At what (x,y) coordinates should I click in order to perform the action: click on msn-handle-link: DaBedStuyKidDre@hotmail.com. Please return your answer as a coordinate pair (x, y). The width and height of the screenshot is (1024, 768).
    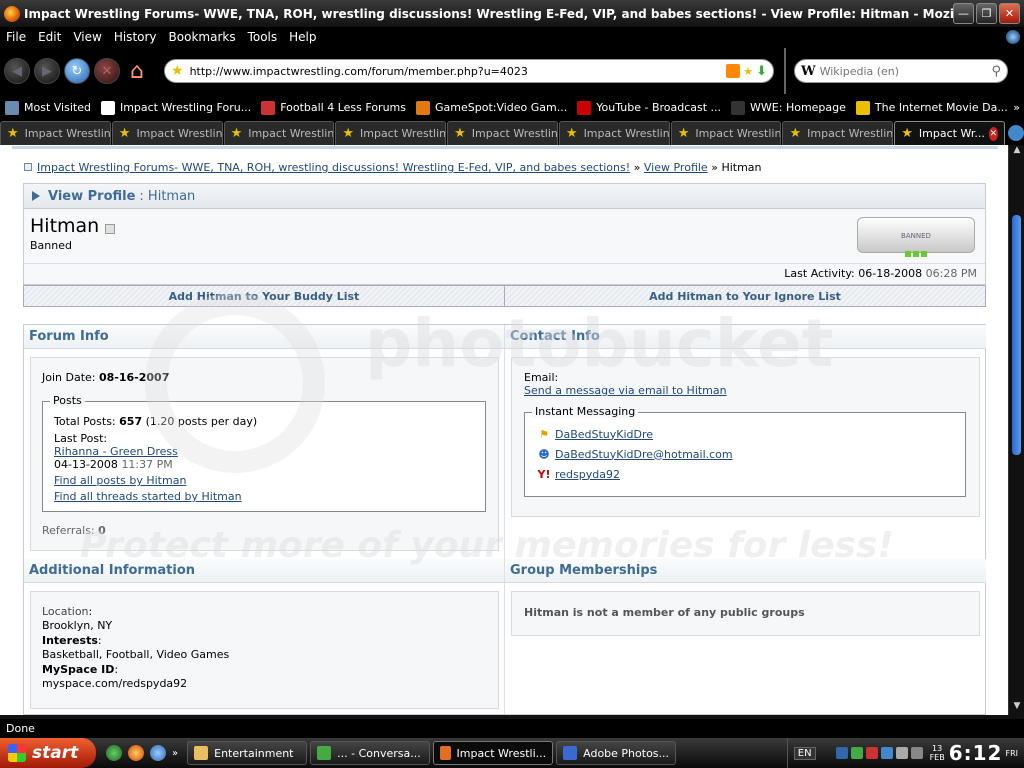
    Looking at the image, I should click on (644, 454).